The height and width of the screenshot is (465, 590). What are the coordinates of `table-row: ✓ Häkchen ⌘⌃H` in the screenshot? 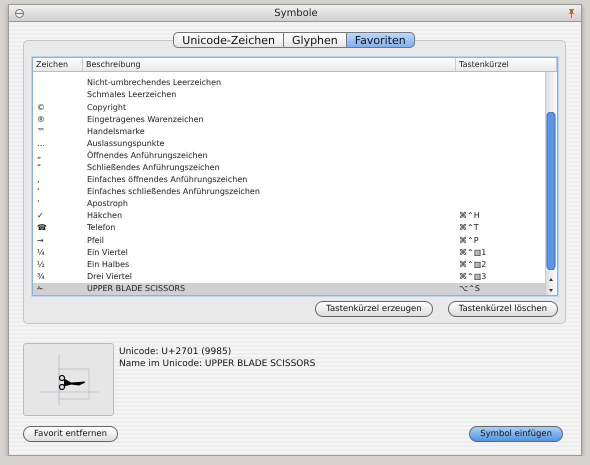 It's located at (289, 216).